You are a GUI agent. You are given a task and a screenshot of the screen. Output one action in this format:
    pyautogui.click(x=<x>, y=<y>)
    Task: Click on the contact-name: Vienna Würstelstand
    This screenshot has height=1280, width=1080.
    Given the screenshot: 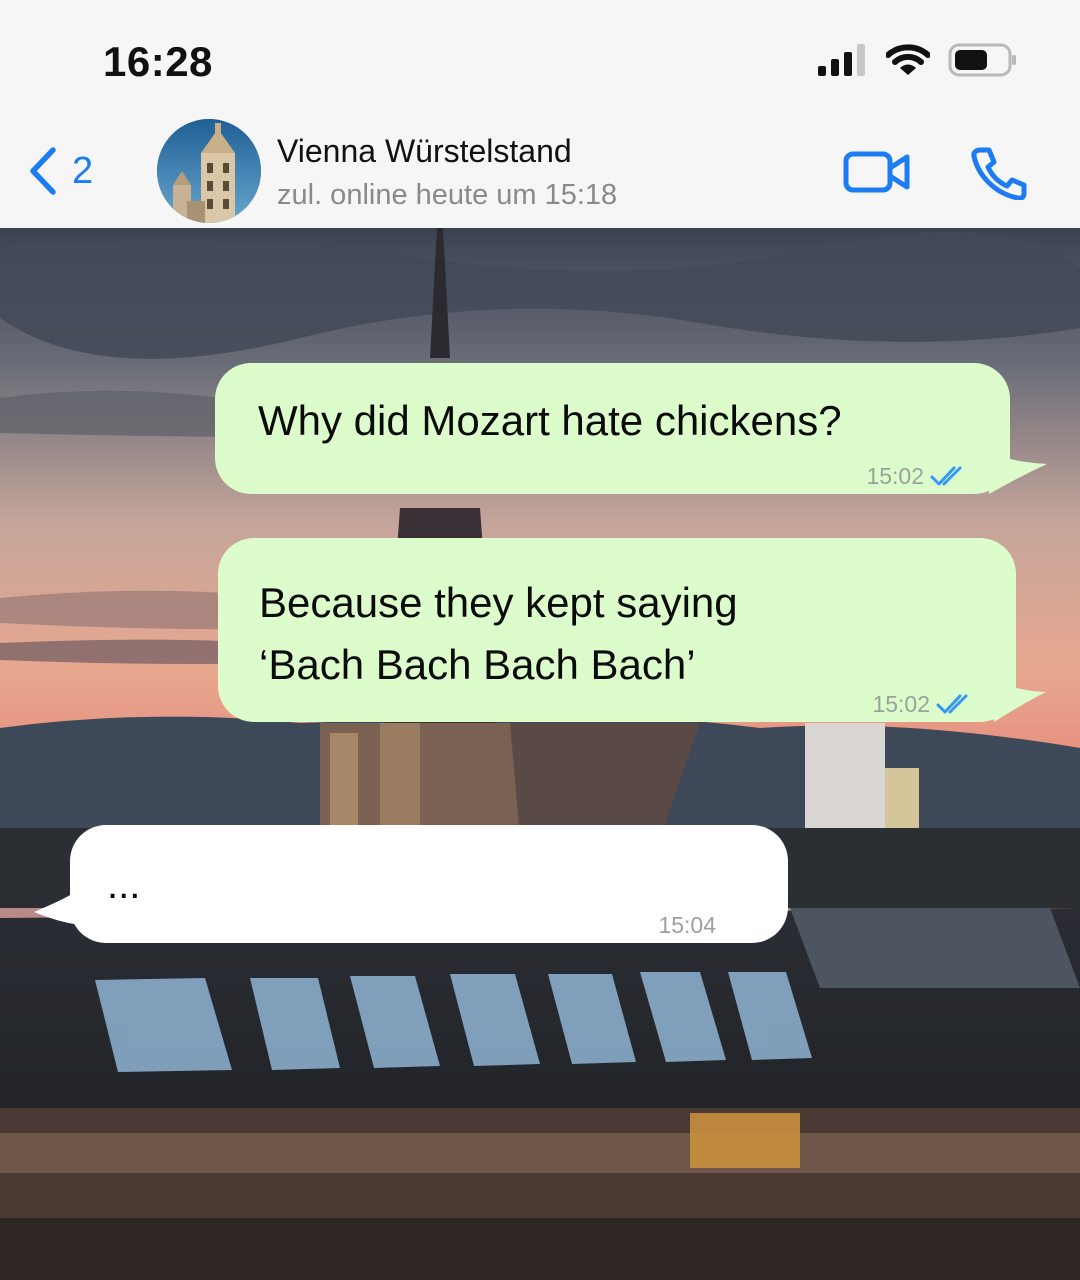 What is the action you would take?
    pyautogui.click(x=424, y=151)
    